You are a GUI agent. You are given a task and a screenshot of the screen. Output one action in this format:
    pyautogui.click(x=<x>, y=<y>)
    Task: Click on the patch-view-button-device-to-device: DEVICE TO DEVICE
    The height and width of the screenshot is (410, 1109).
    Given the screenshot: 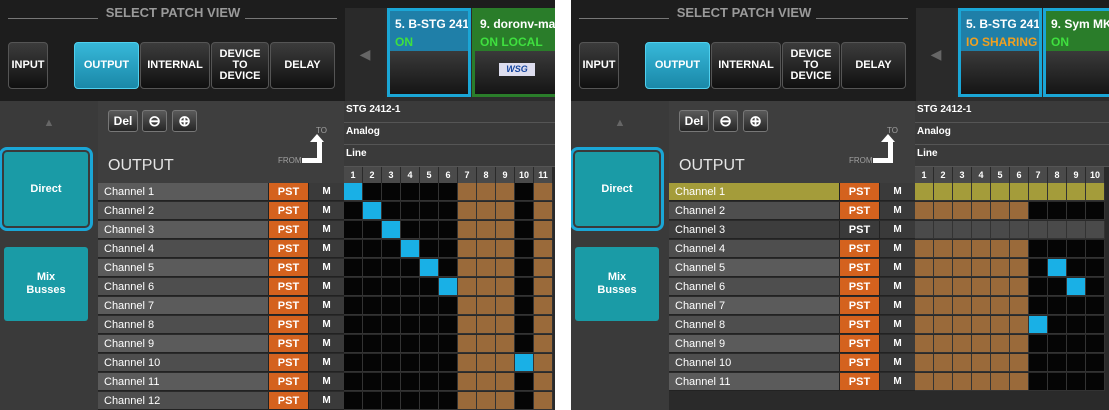 What is the action you would take?
    pyautogui.click(x=811, y=65)
    